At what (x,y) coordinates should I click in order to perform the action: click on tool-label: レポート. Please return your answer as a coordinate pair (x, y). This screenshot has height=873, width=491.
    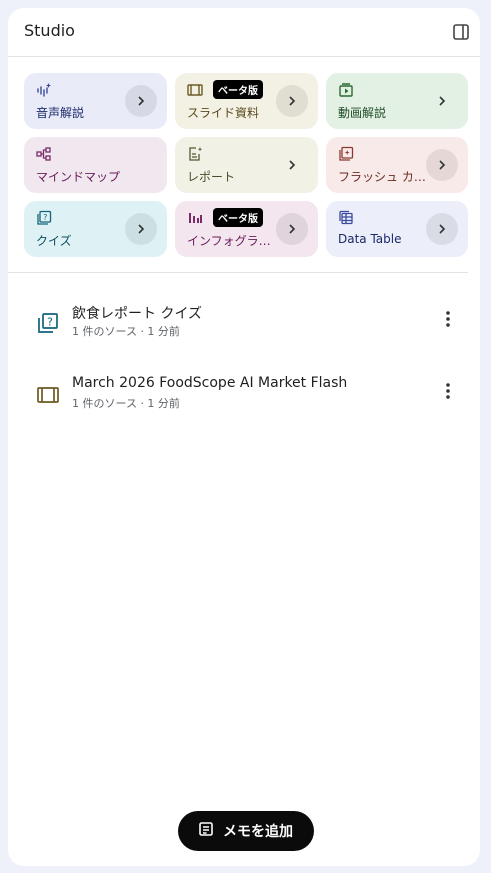
    Looking at the image, I should click on (211, 177).